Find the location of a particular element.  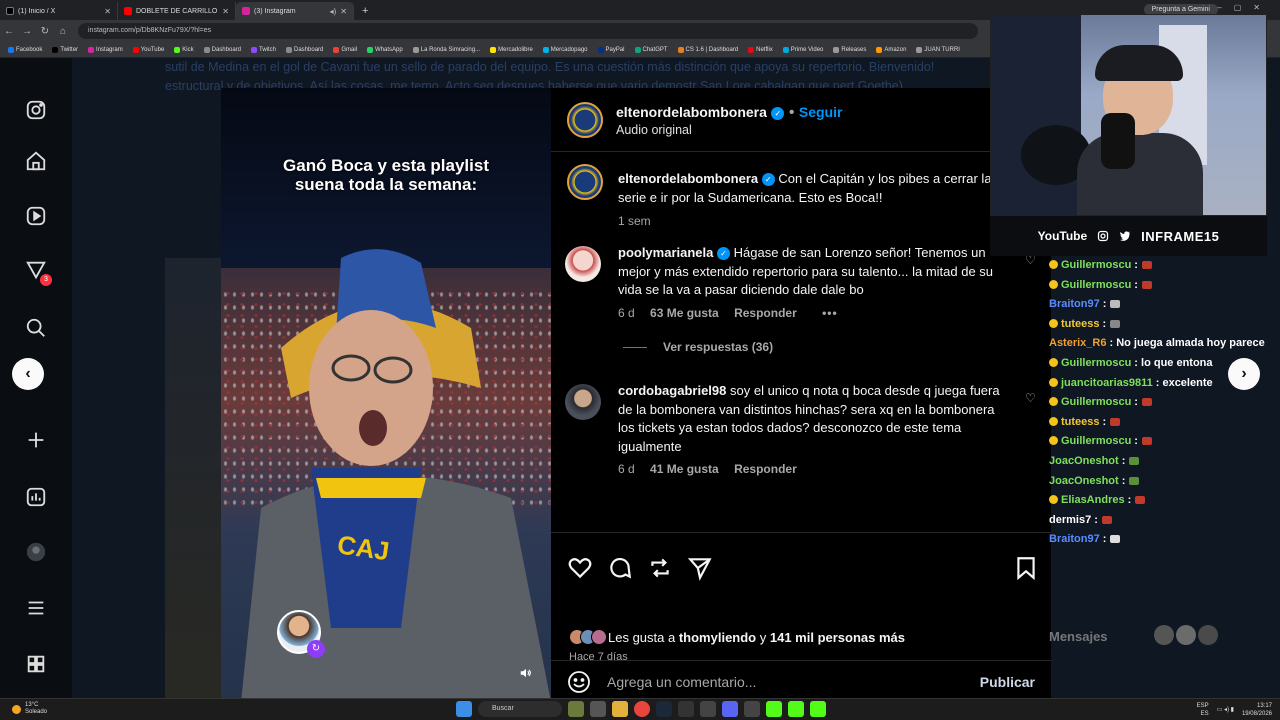

bookmark-item: PayPal is located at coordinates (611, 49).